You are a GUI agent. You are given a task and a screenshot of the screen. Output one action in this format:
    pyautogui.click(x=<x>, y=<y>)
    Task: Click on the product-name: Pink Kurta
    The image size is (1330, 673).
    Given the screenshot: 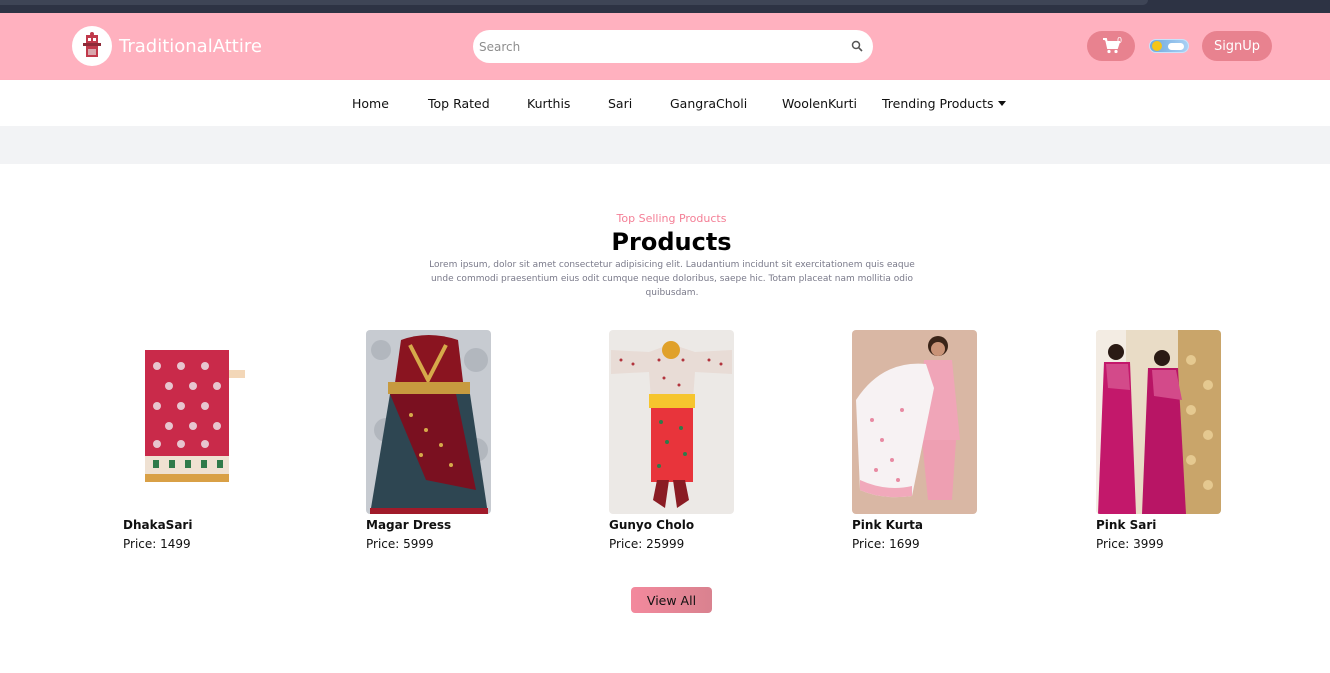 What is the action you would take?
    pyautogui.click(x=922, y=525)
    